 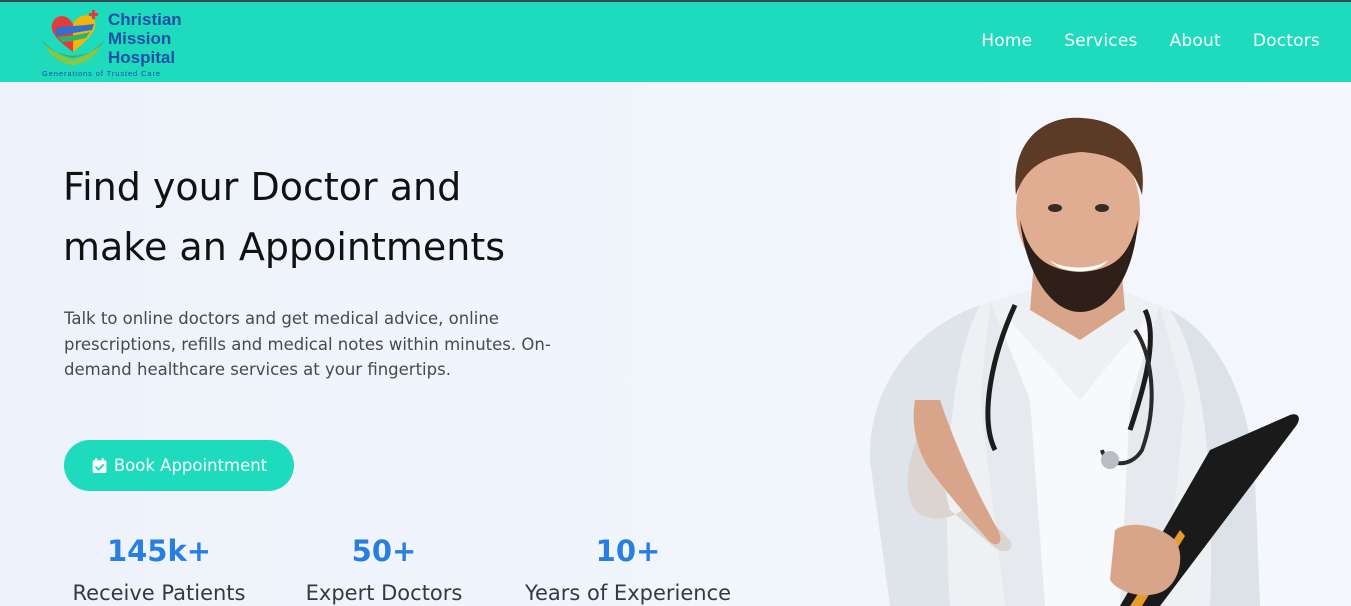 What do you see at coordinates (159, 551) in the screenshot?
I see `stat-value: 145k+` at bounding box center [159, 551].